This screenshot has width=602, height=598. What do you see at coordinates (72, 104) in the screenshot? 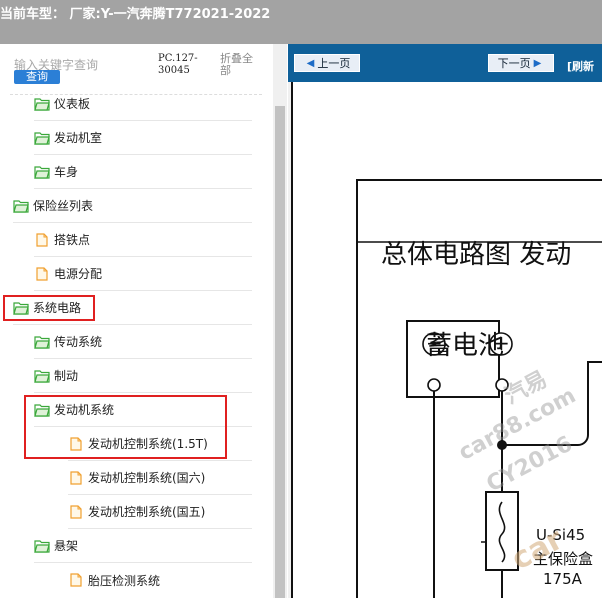
I see `tree-item-label: 仪表板` at bounding box center [72, 104].